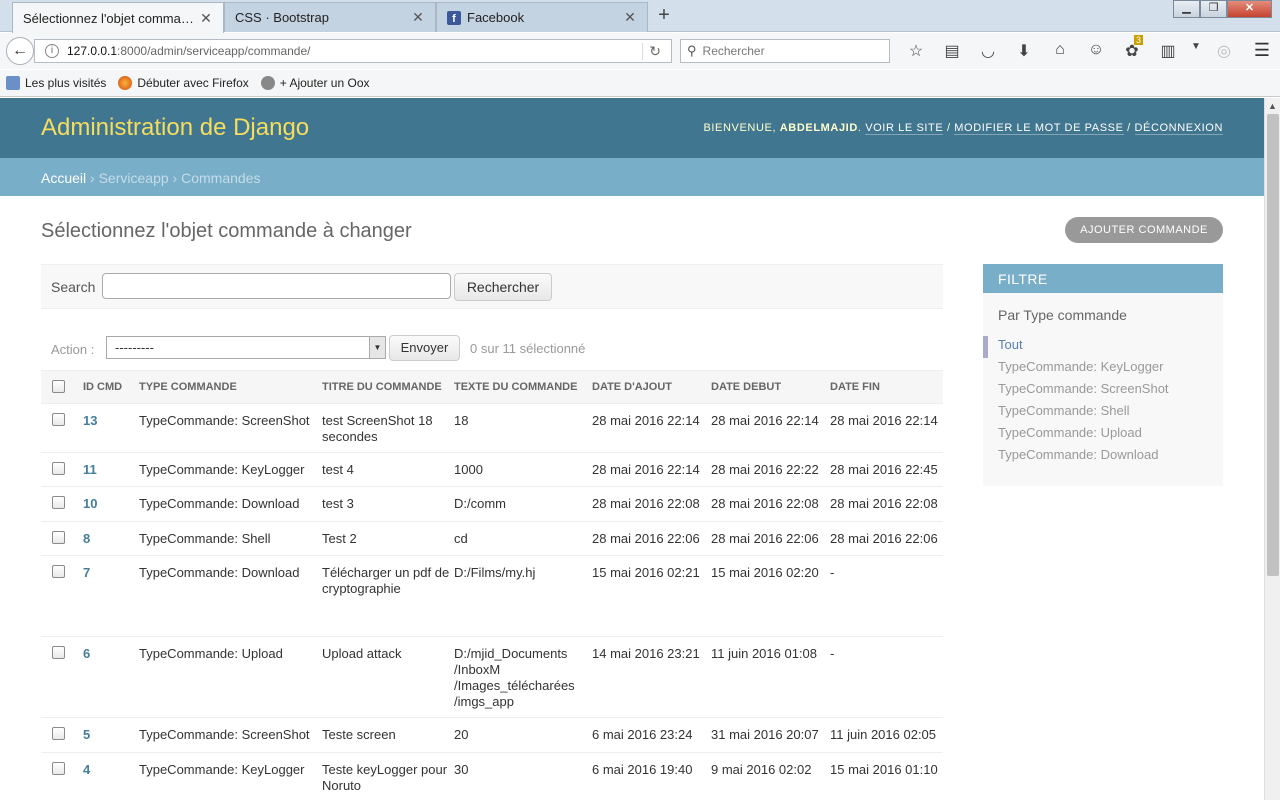 This screenshot has width=1280, height=800. What do you see at coordinates (770, 538) in the screenshot?
I see `cell-date-debut: 28 mai 2016 22:06` at bounding box center [770, 538].